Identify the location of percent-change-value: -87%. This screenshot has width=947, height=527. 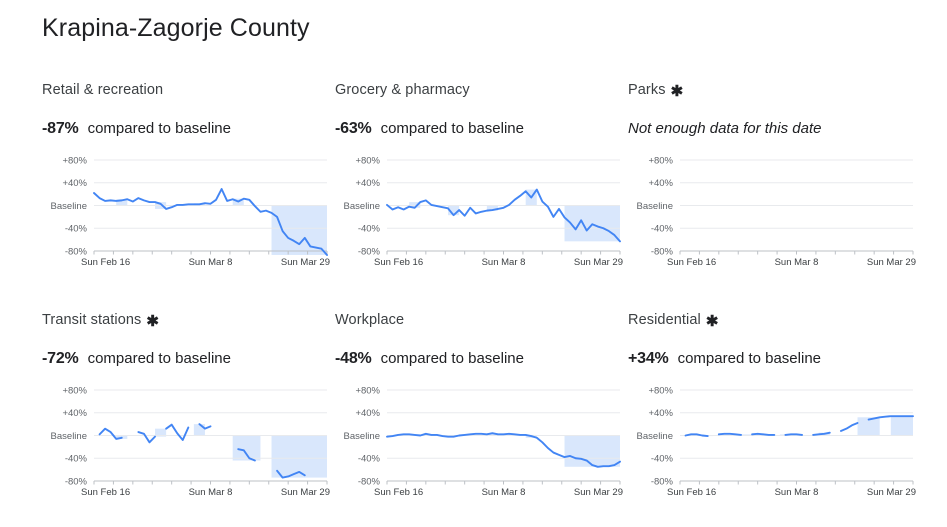
(60, 128).